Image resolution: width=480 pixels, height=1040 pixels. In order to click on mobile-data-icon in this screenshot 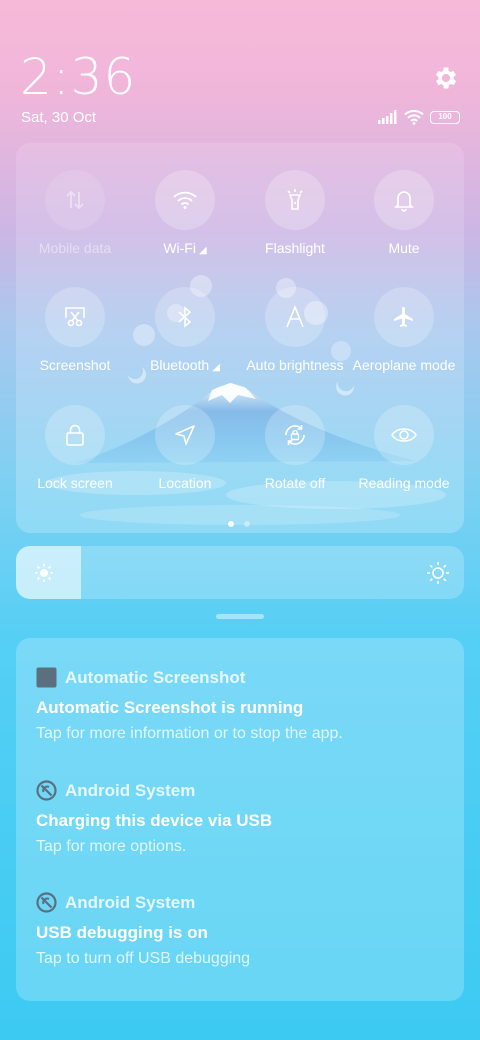, I will do `click(75, 200)`.